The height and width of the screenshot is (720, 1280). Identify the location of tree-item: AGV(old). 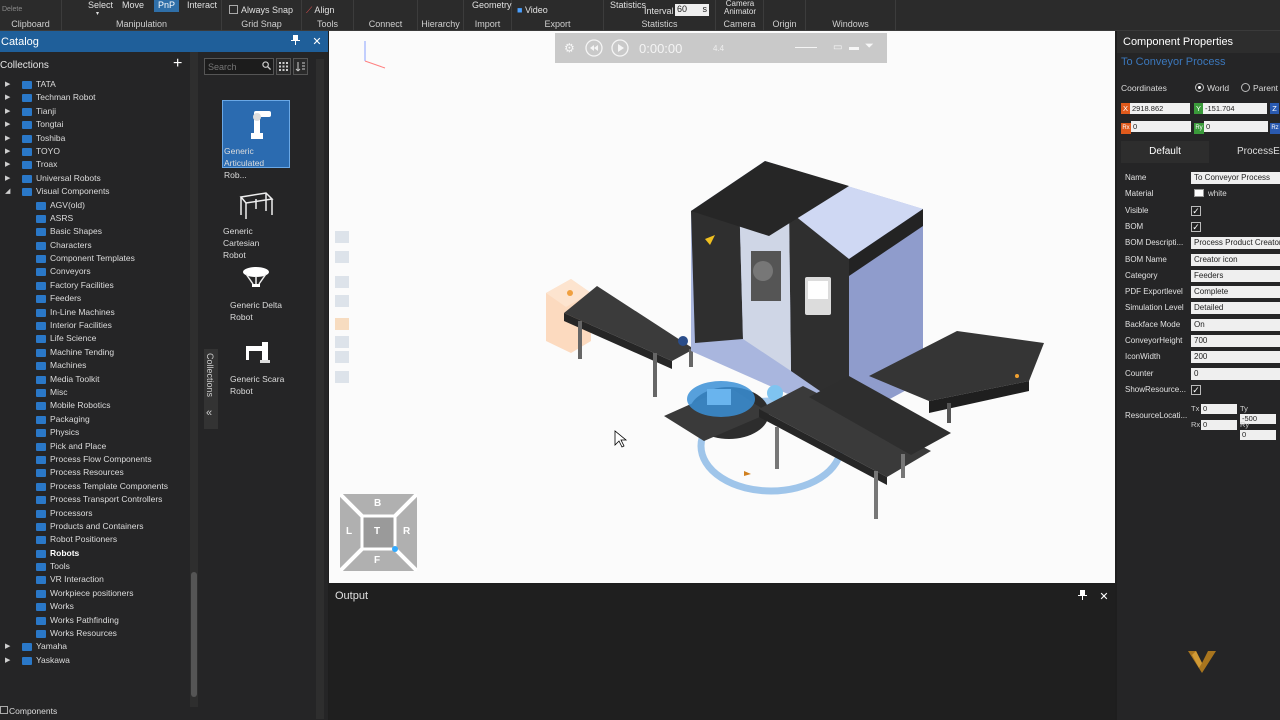
(95, 205).